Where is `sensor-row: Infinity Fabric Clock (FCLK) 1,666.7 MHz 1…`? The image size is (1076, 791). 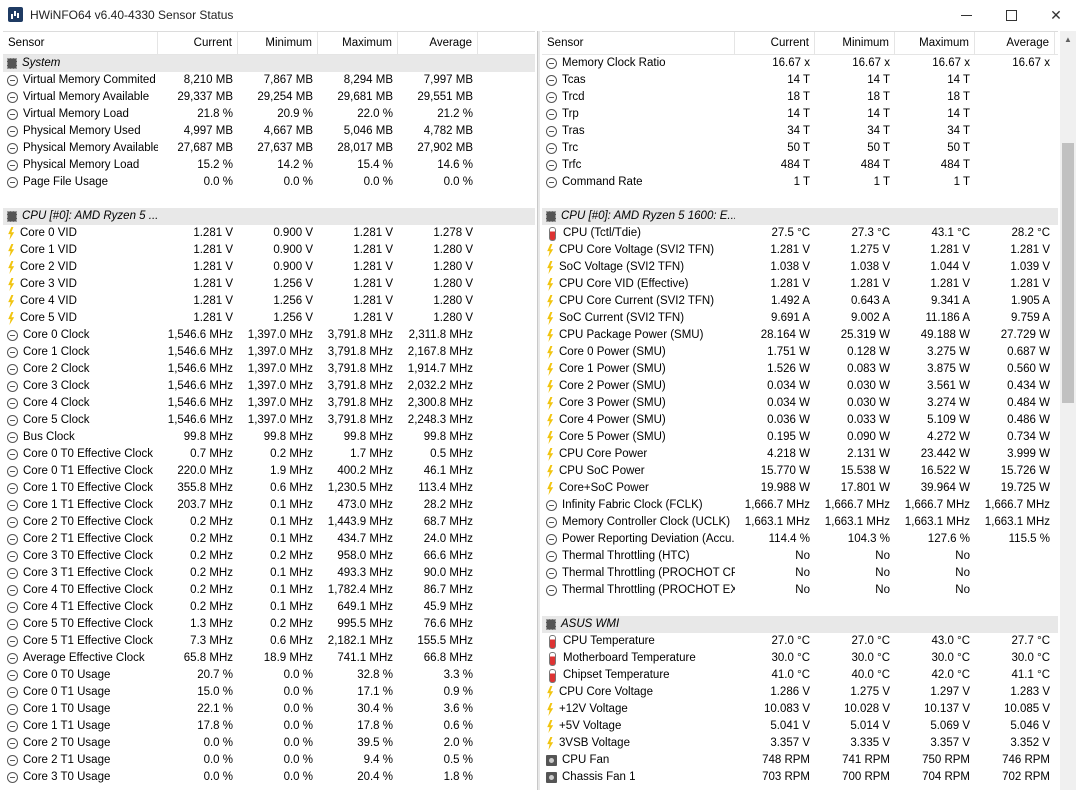
sensor-row: Infinity Fabric Clock (FCLK) 1,666.7 MHz 1… is located at coordinates (800, 505).